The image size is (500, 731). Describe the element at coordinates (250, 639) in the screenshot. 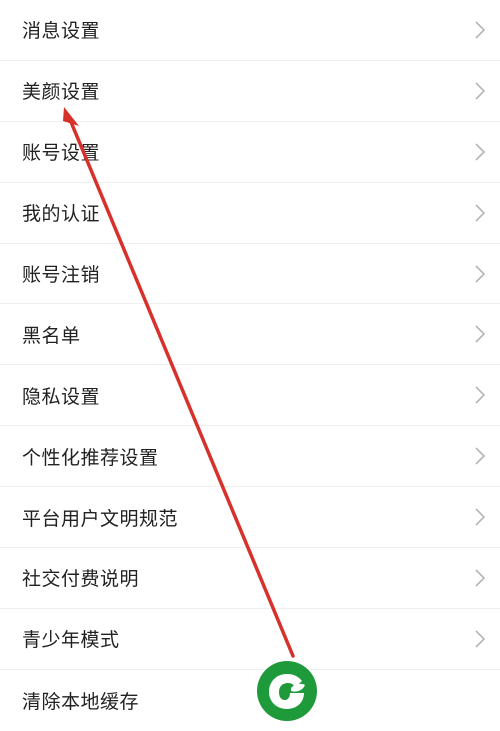

I see `settings-item-teen-mode: 青少年模式` at that location.